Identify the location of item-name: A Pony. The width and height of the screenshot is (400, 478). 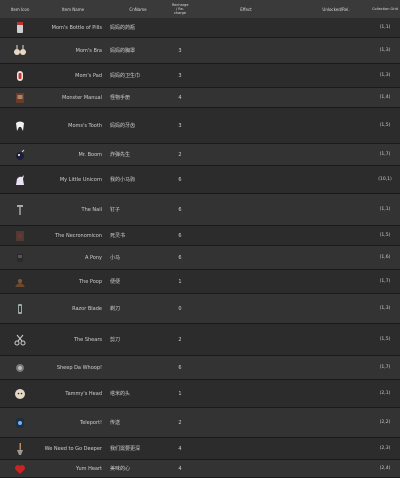
(93, 257).